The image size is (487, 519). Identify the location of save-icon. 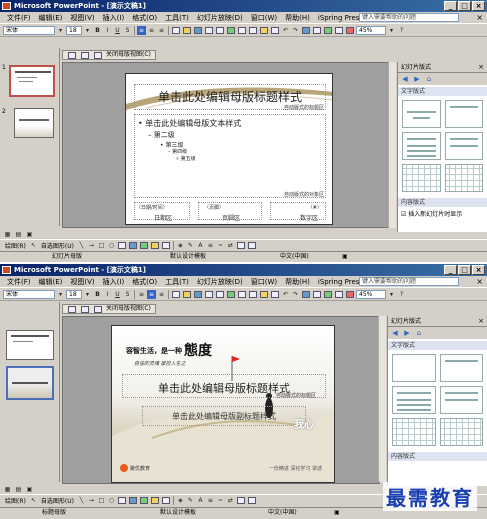
(198, 30).